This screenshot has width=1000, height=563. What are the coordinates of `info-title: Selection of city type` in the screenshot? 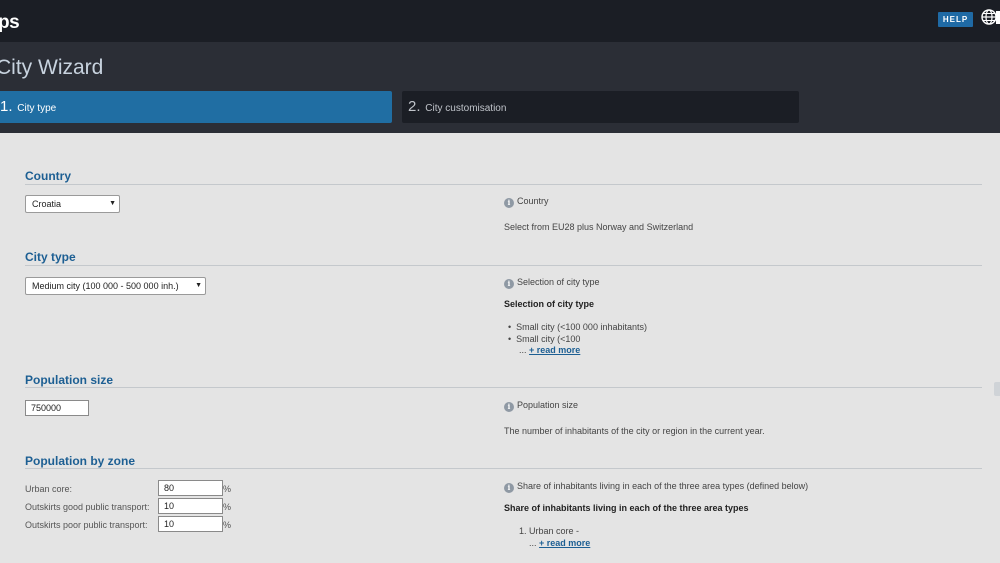 It's located at (558, 282).